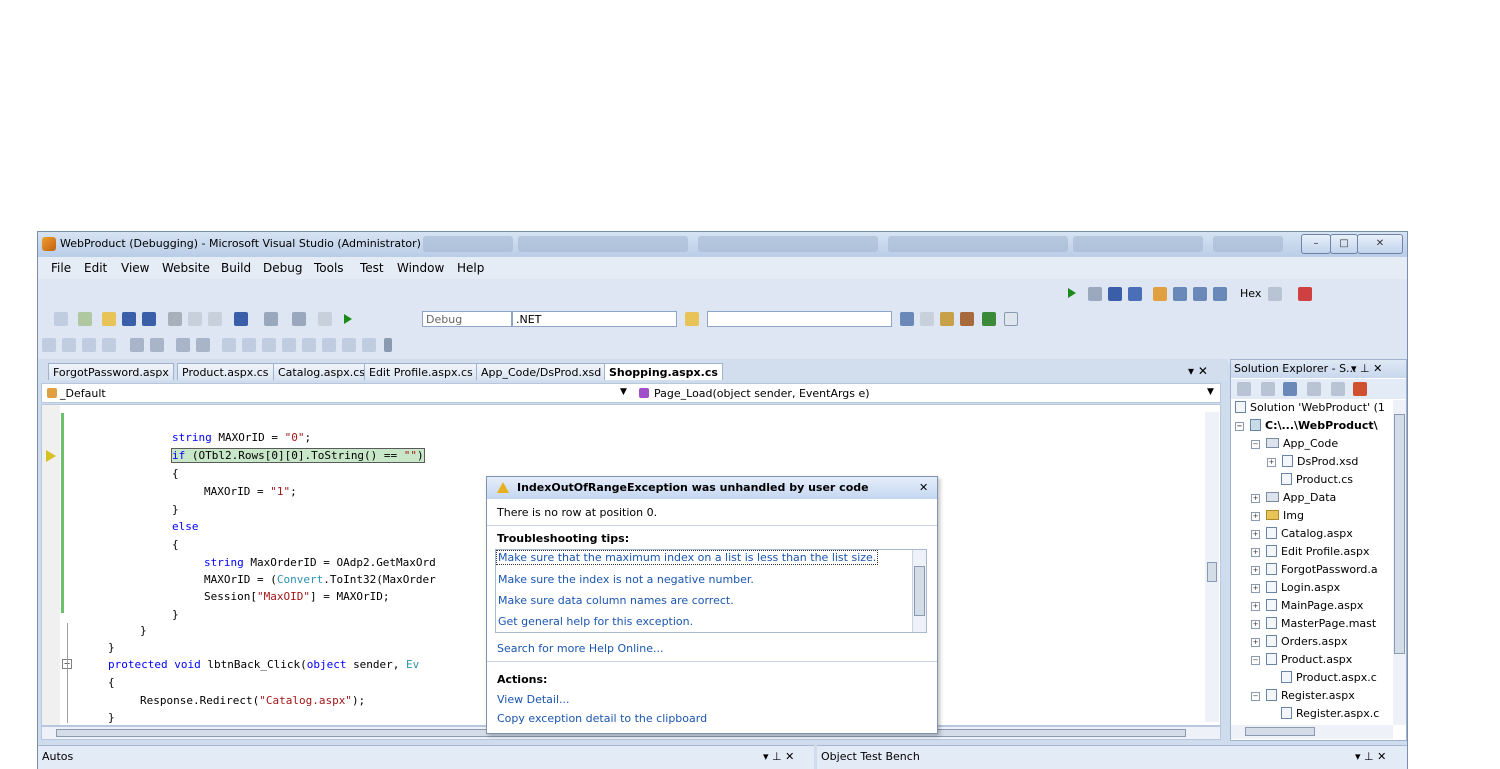  Describe the element at coordinates (907, 319) in the screenshot. I see `find-icon` at that location.